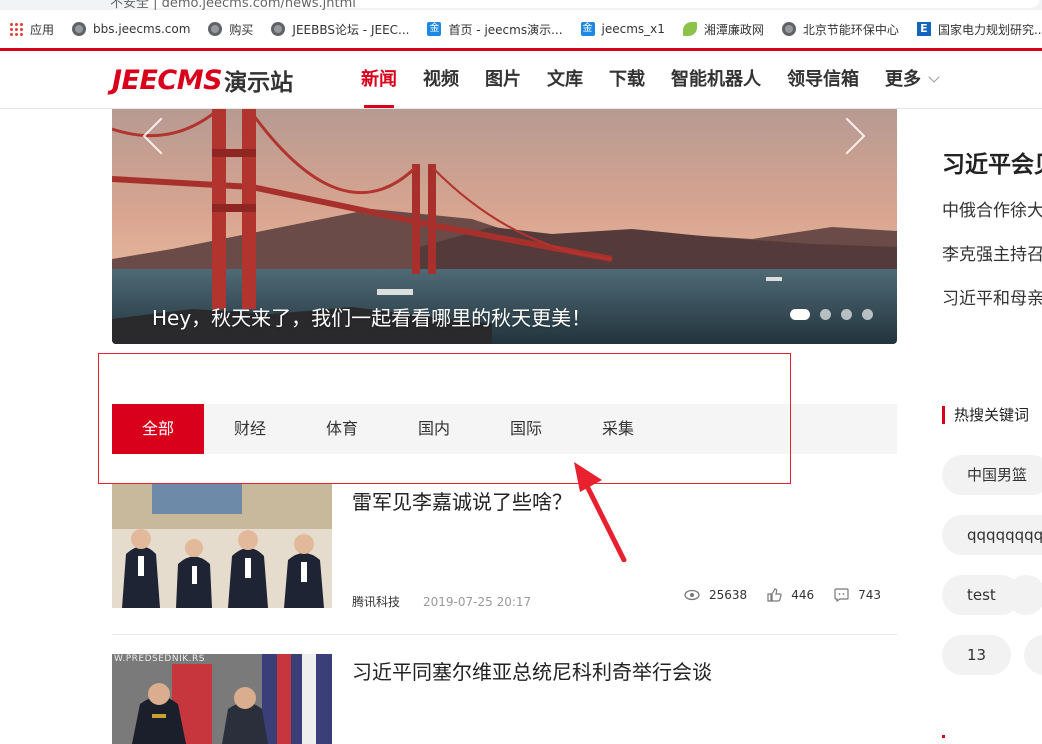  What do you see at coordinates (376, 602) in the screenshot?
I see `news-source: 腾讯科技` at bounding box center [376, 602].